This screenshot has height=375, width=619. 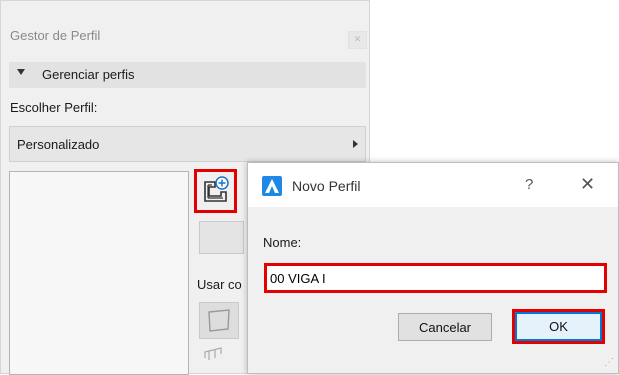 What do you see at coordinates (435, 278) in the screenshot?
I see `profile-name-input` at bounding box center [435, 278].